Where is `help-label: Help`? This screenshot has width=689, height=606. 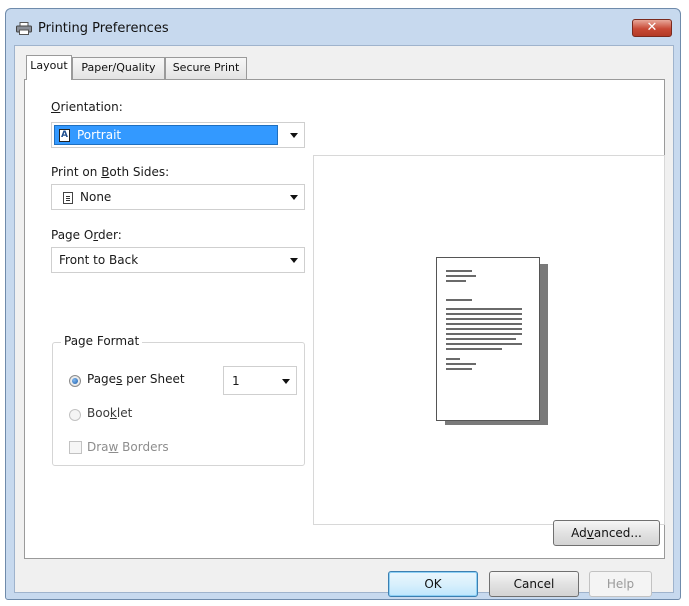
help-label: Help is located at coordinates (620, 584).